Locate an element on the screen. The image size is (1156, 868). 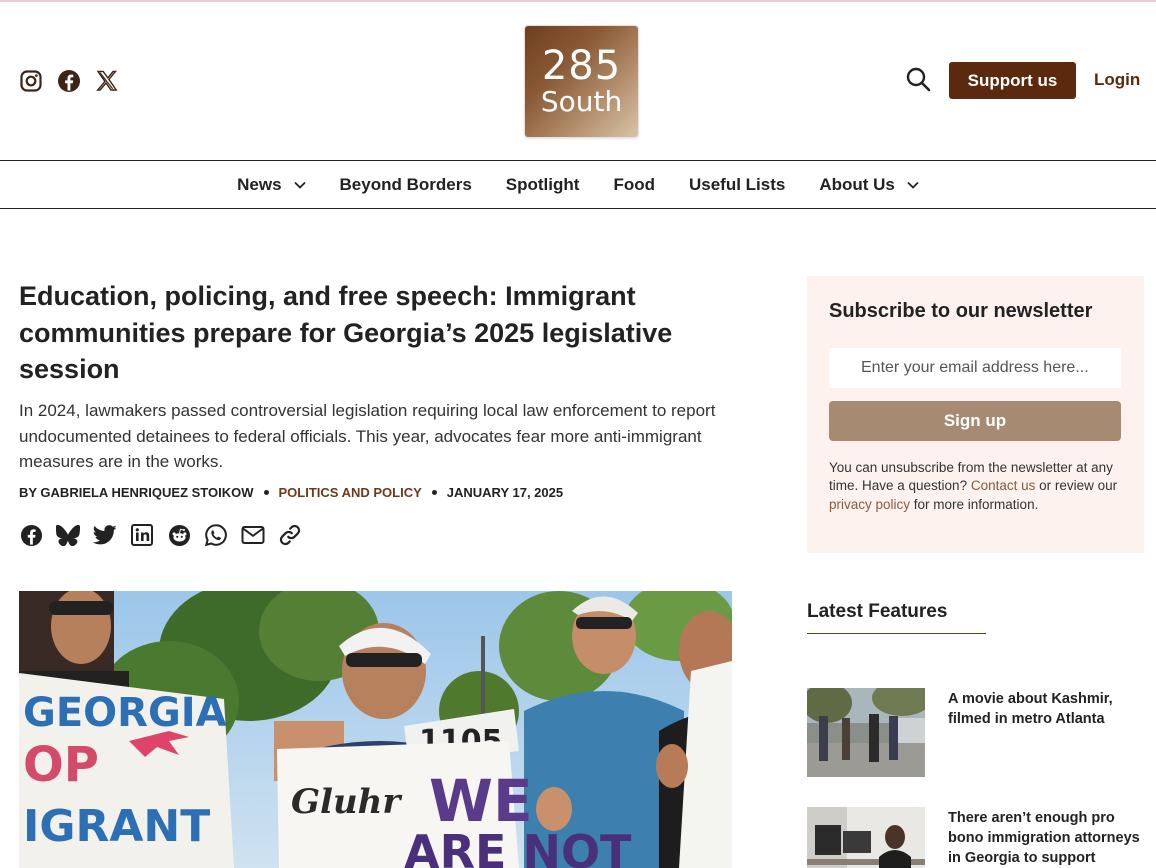
instagram-icon is located at coordinates (30, 80).